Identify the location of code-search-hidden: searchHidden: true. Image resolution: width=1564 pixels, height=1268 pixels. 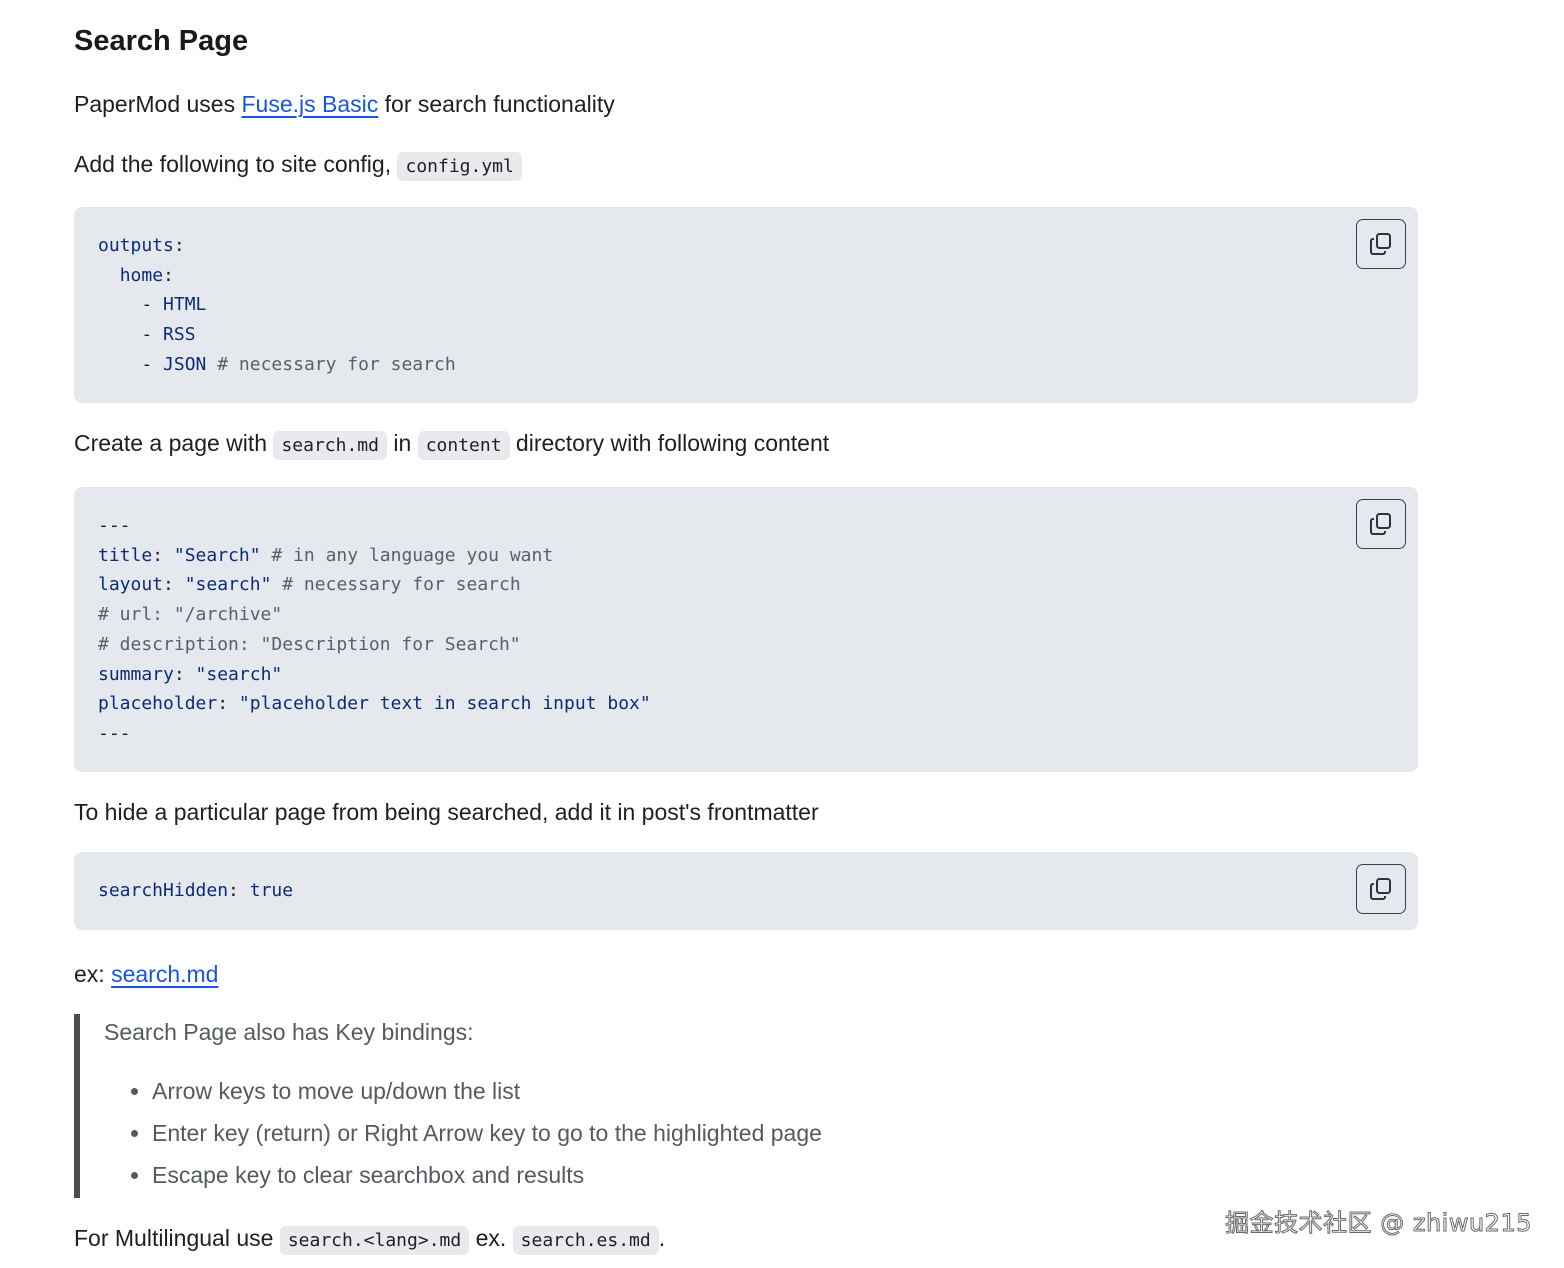
(196, 890).